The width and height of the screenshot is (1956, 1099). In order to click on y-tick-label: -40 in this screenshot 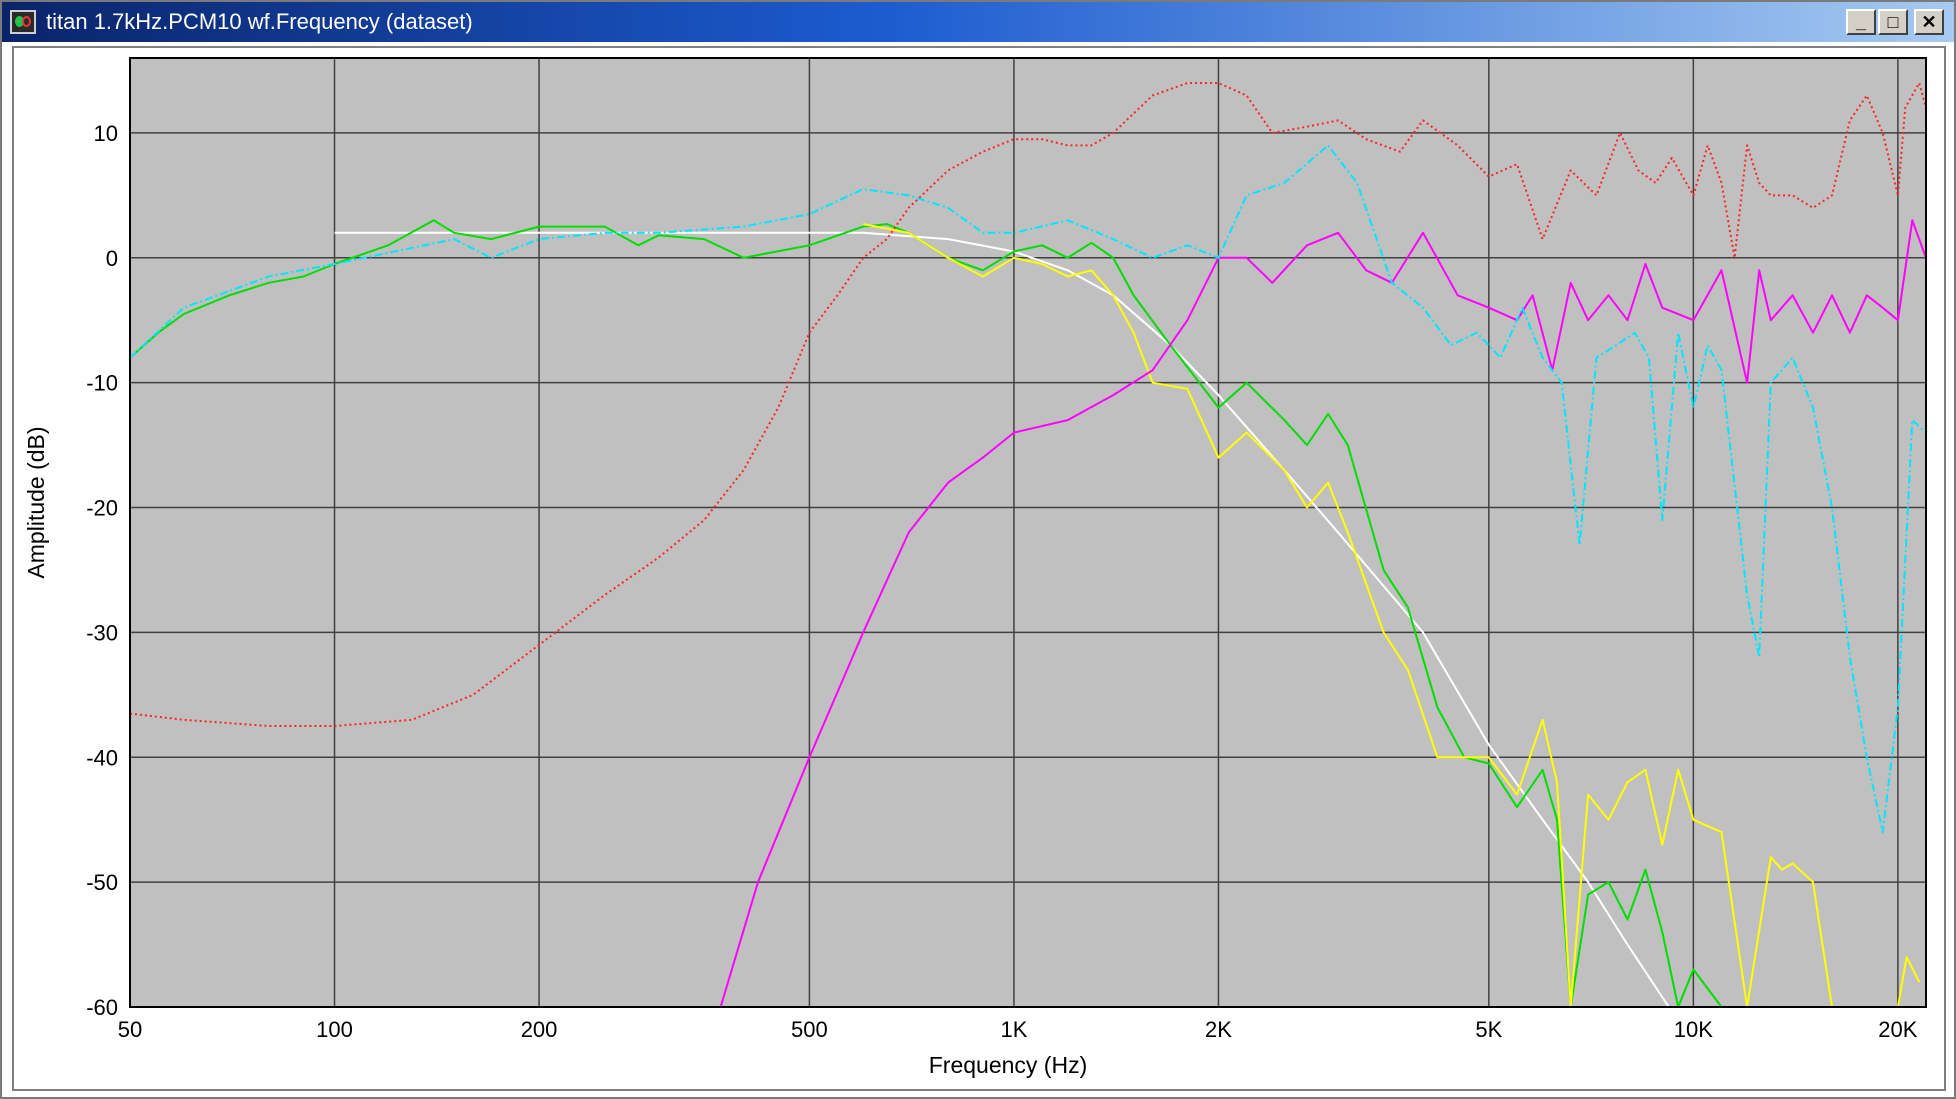, I will do `click(102, 757)`.